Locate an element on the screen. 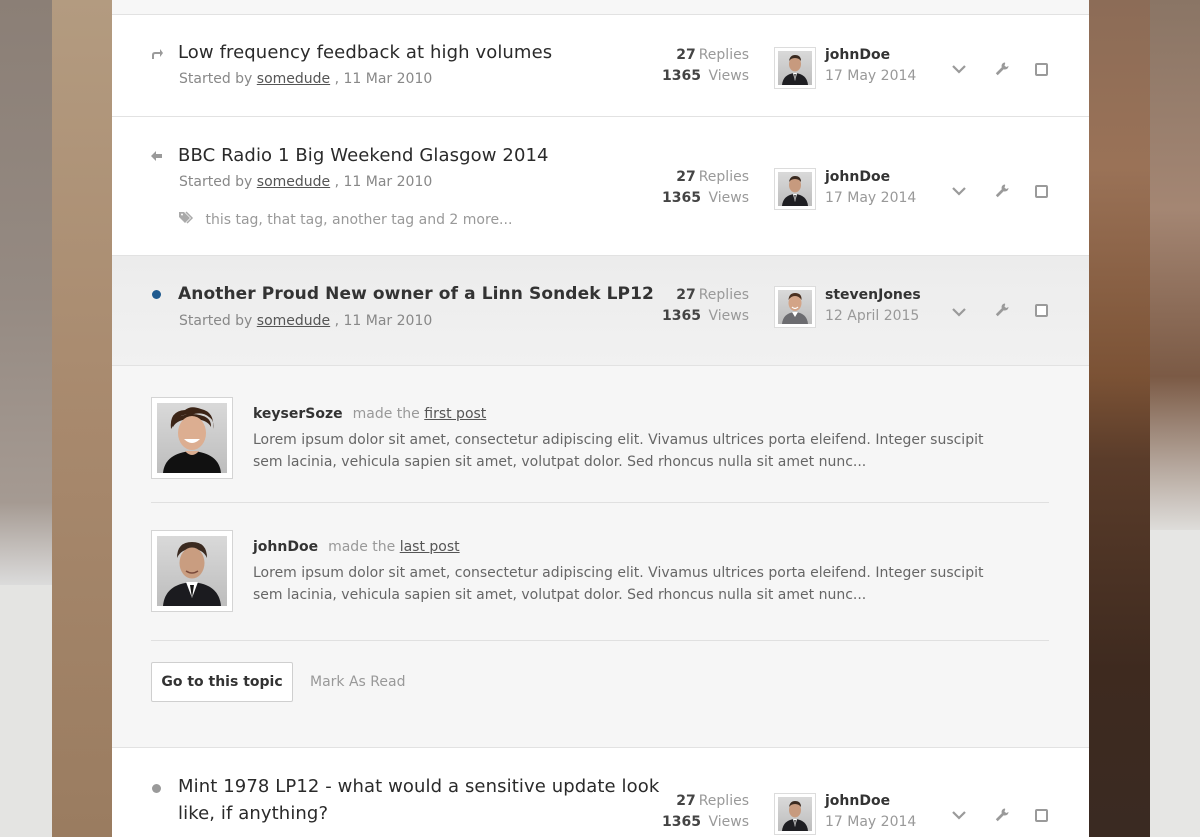 Image resolution: width=1200 pixels, height=837 pixels. post-header: johnDoe made the last post is located at coordinates (356, 547).